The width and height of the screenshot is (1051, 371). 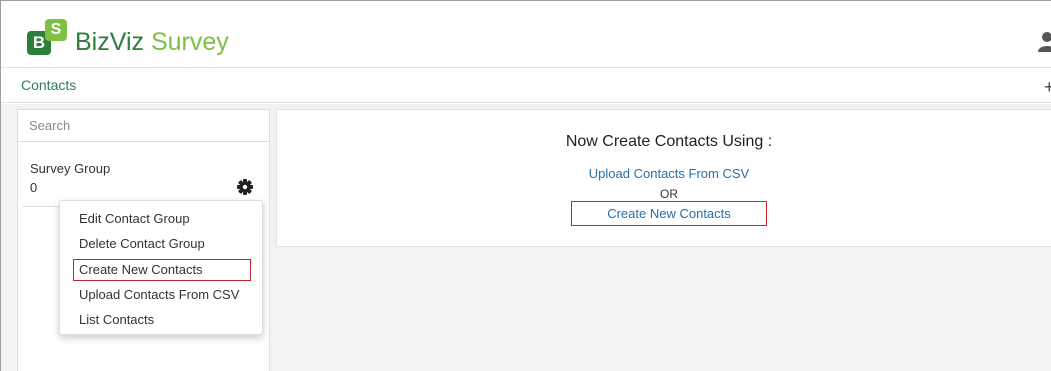 I want to click on logo-s-mark: S, so click(x=56, y=30).